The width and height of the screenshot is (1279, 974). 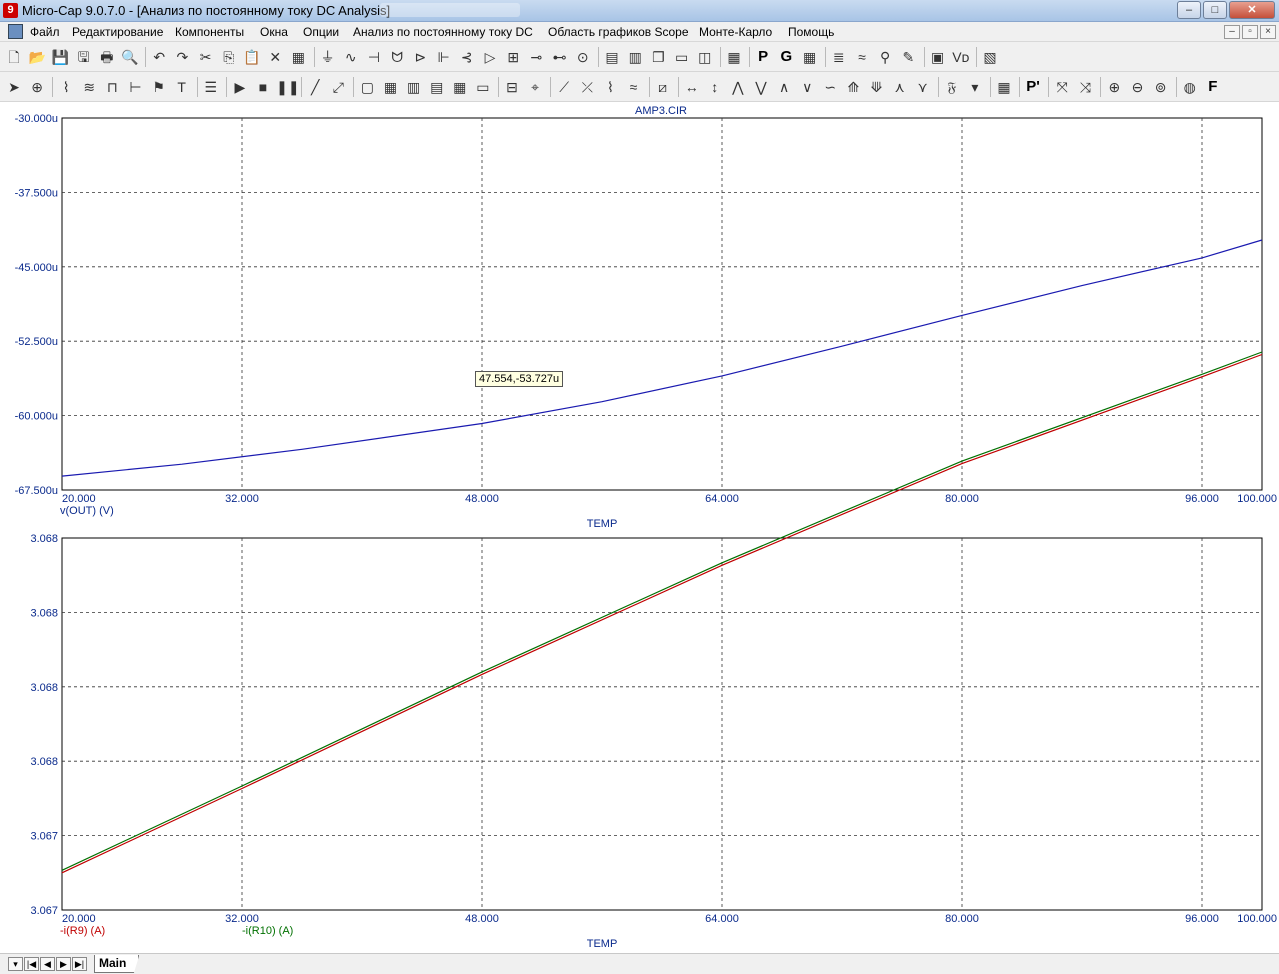 I want to click on curve-icon: ≈, so click(x=634, y=87).